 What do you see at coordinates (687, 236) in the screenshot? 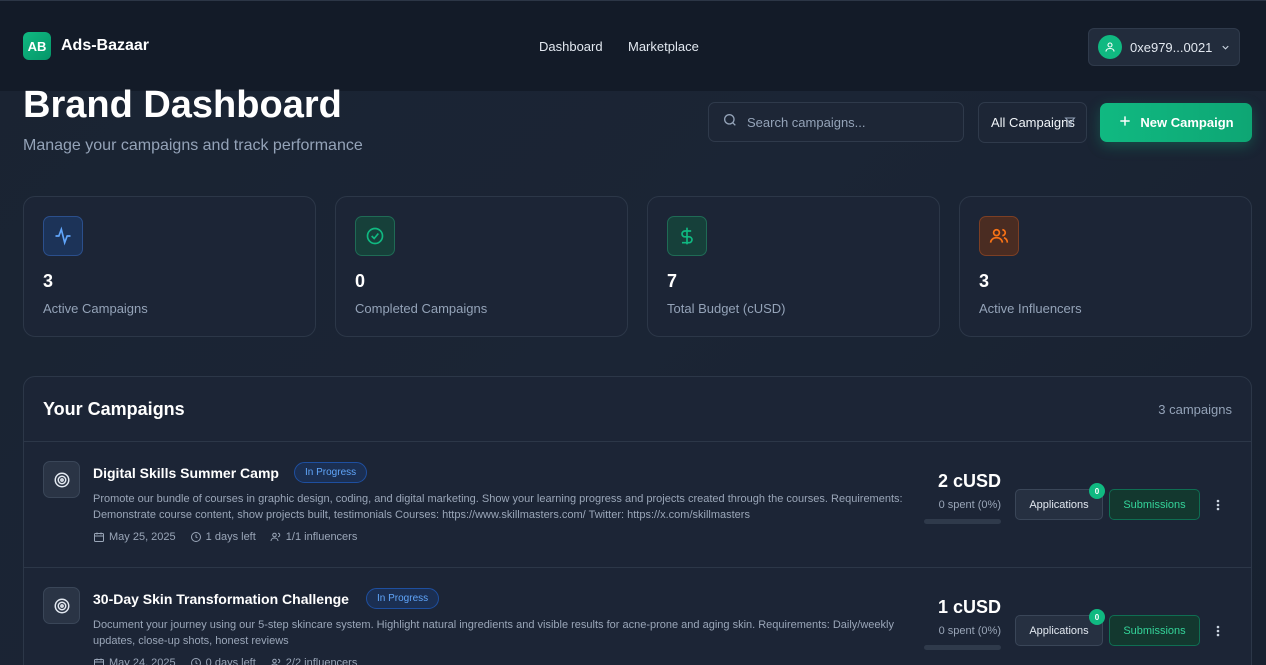
I see `dollar-icon` at bounding box center [687, 236].